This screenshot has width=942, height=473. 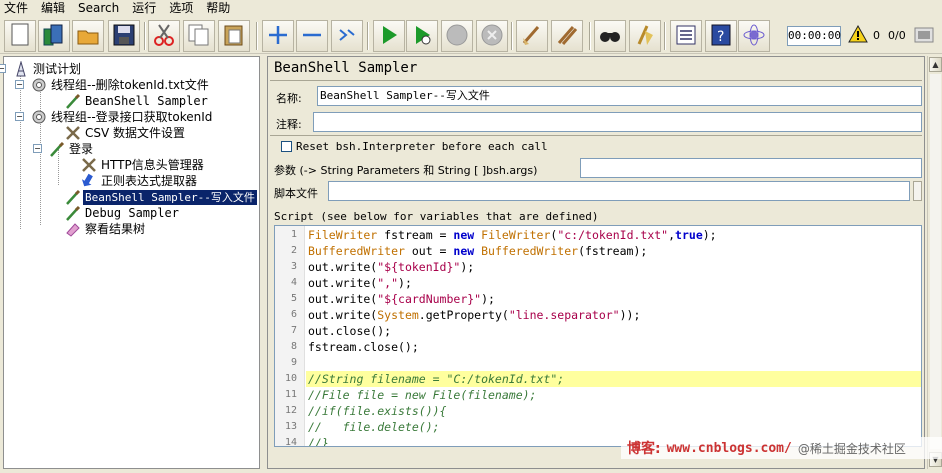 What do you see at coordinates (164, 36) in the screenshot?
I see `cut-button` at bounding box center [164, 36].